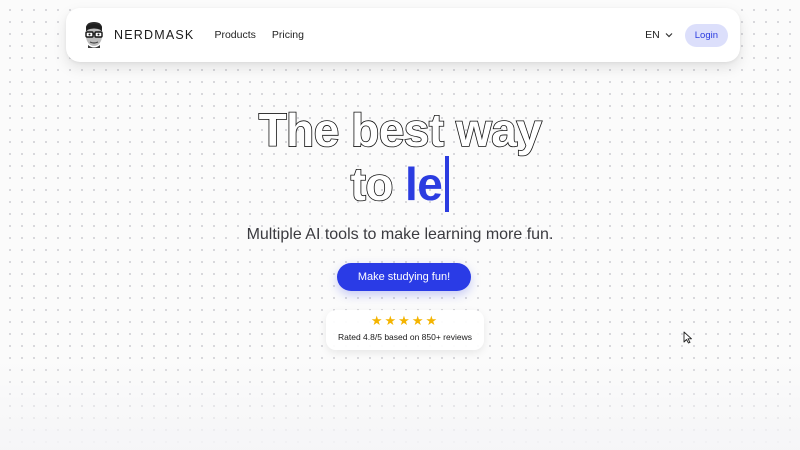 The width and height of the screenshot is (800, 450). What do you see at coordinates (259, 35) in the screenshot?
I see `nav-links: Products Pricing` at bounding box center [259, 35].